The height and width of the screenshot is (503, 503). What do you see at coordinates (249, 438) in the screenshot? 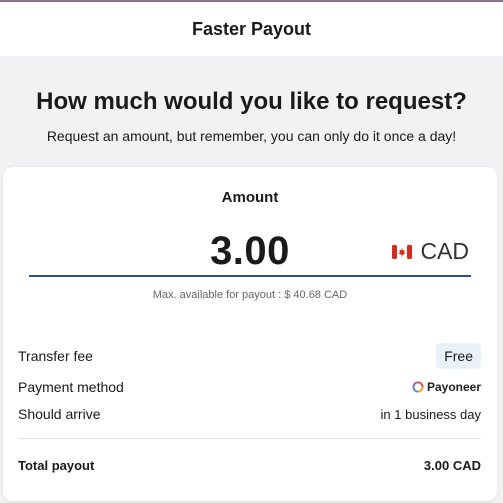
I see `divider` at bounding box center [249, 438].